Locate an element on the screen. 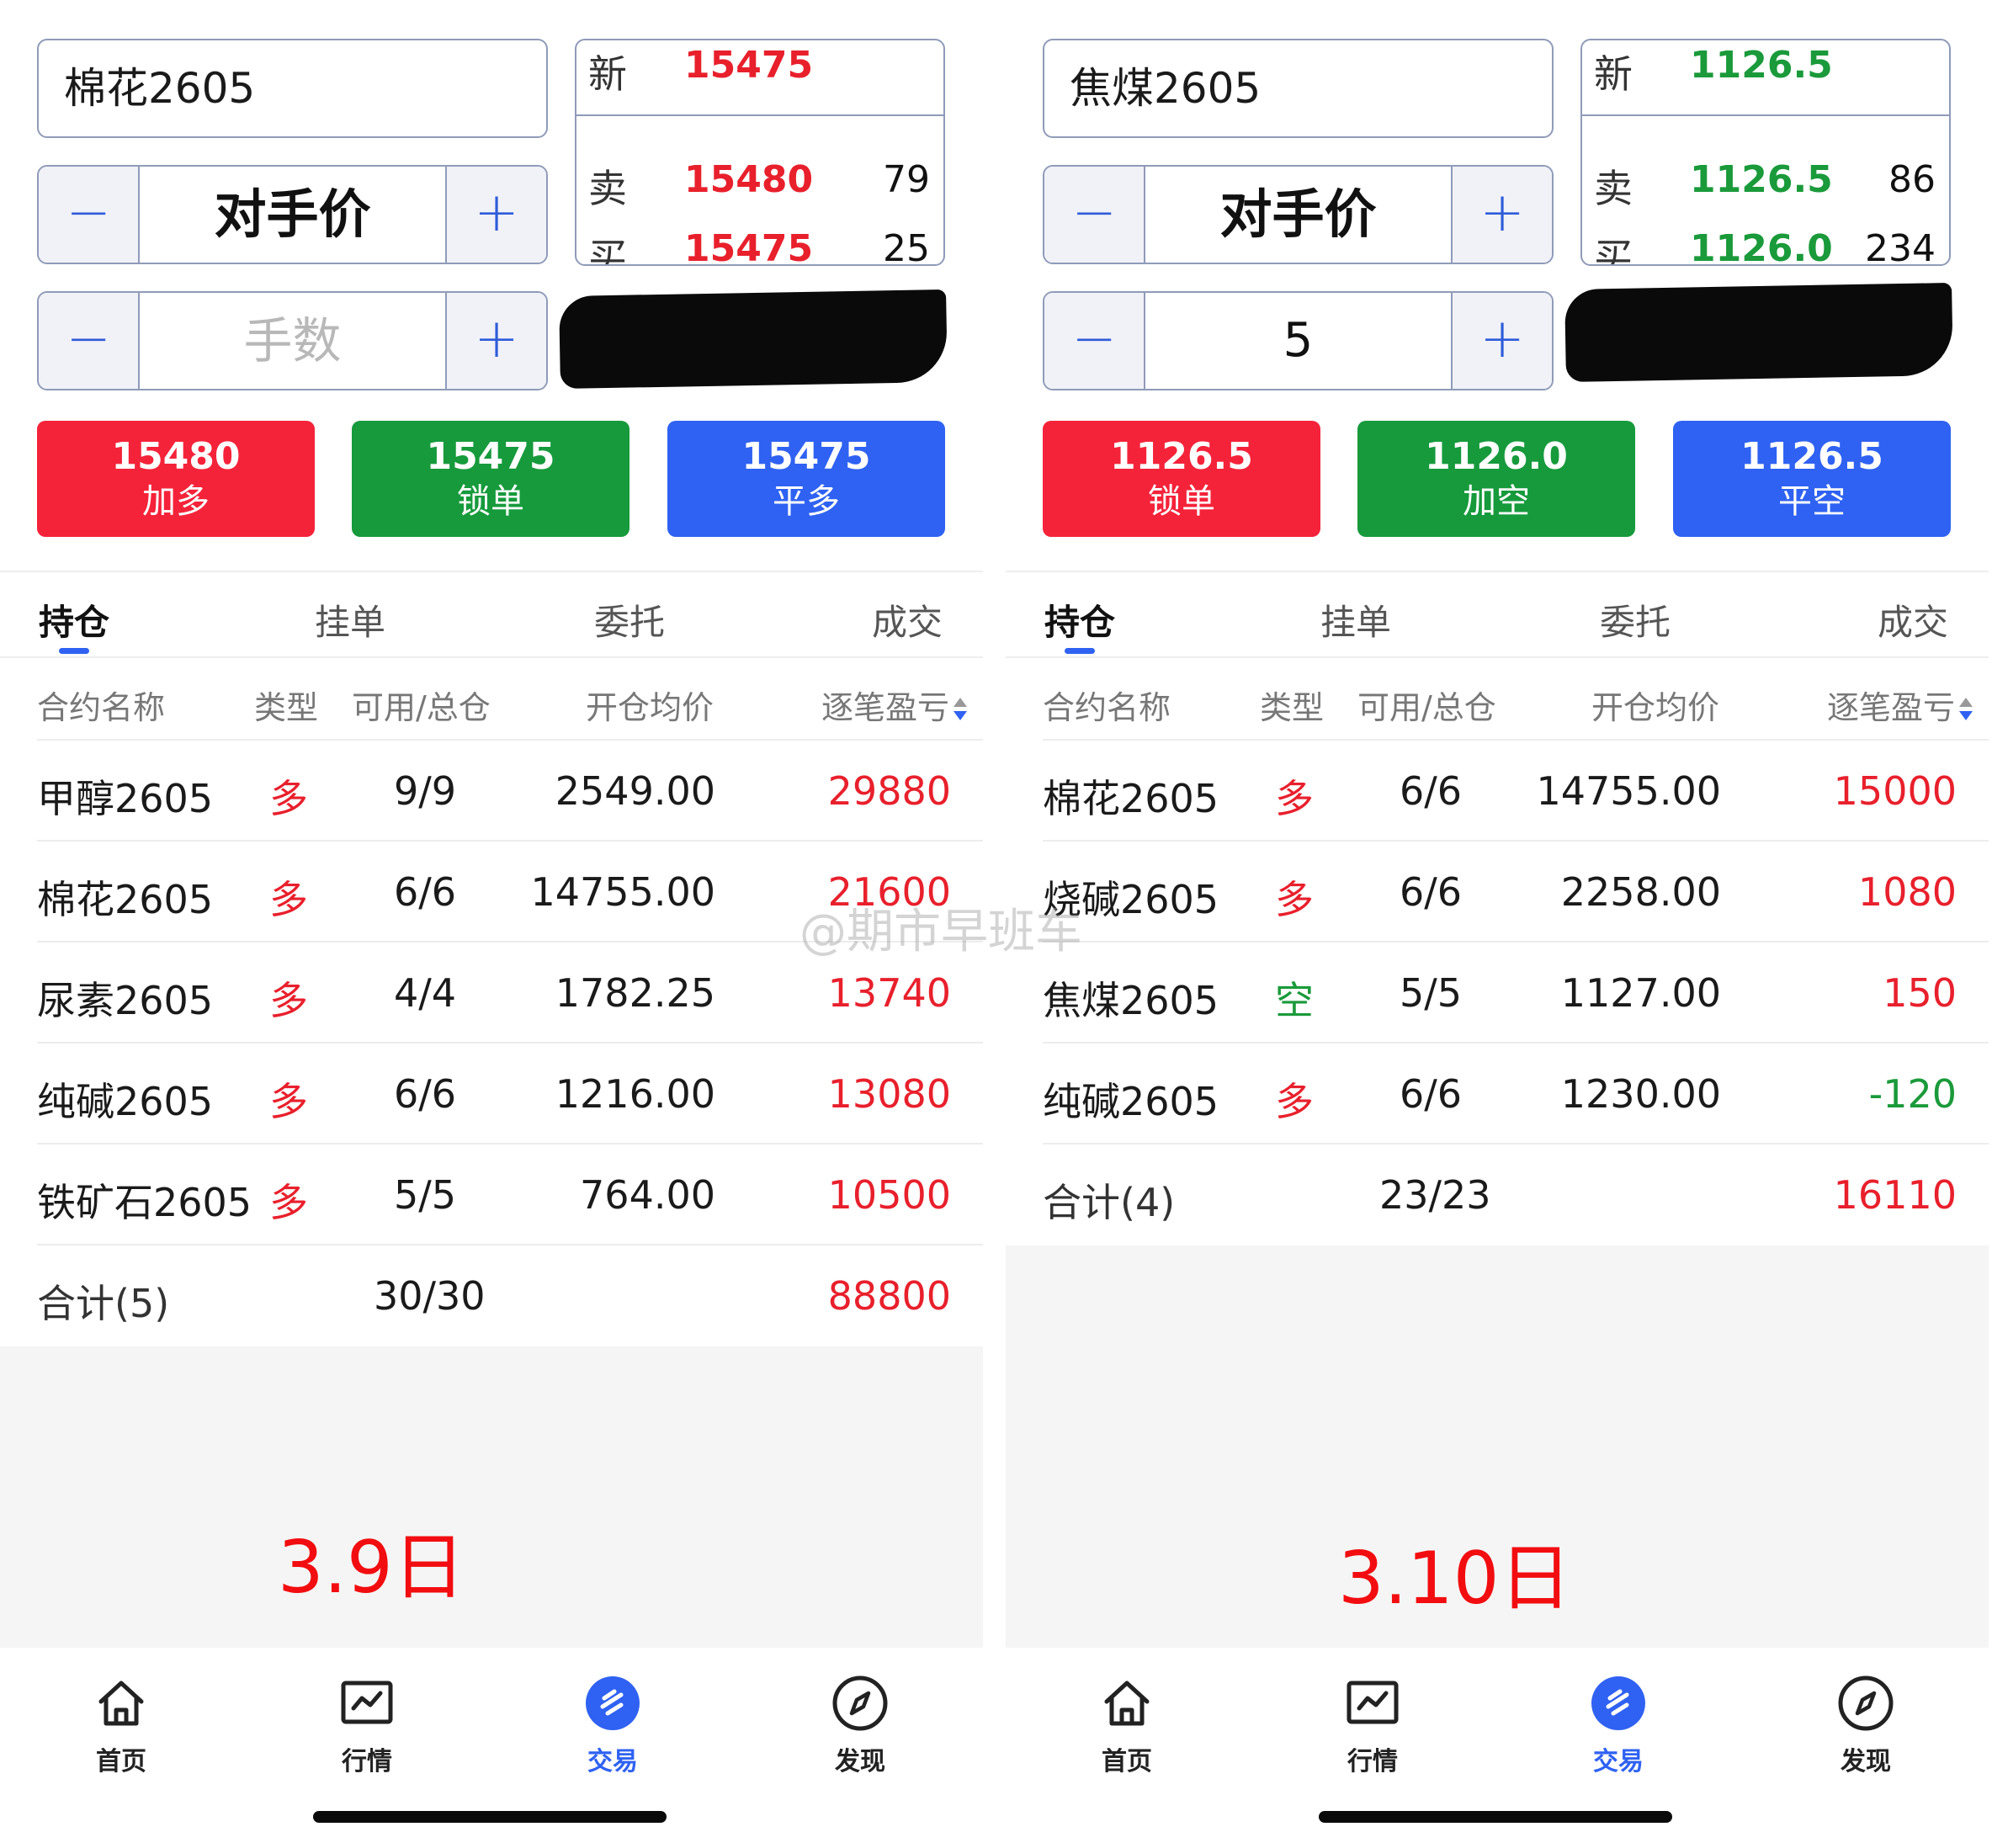 The width and height of the screenshot is (1992, 1848). action-label: 加多 is located at coordinates (176, 501).